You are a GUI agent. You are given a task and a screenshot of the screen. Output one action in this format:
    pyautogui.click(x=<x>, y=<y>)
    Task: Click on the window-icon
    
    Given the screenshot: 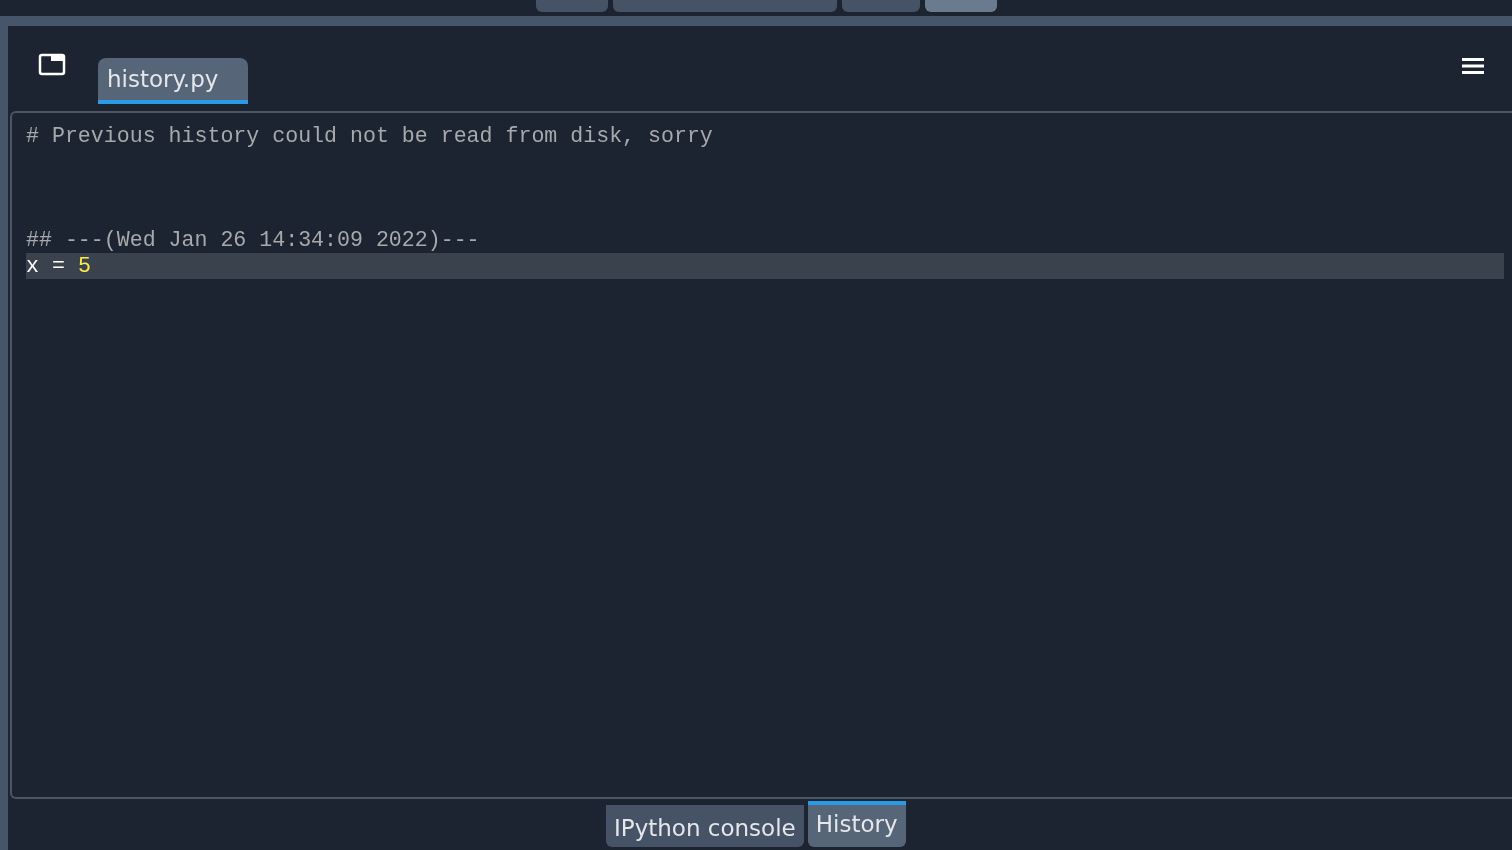 What is the action you would take?
    pyautogui.click(x=52, y=65)
    